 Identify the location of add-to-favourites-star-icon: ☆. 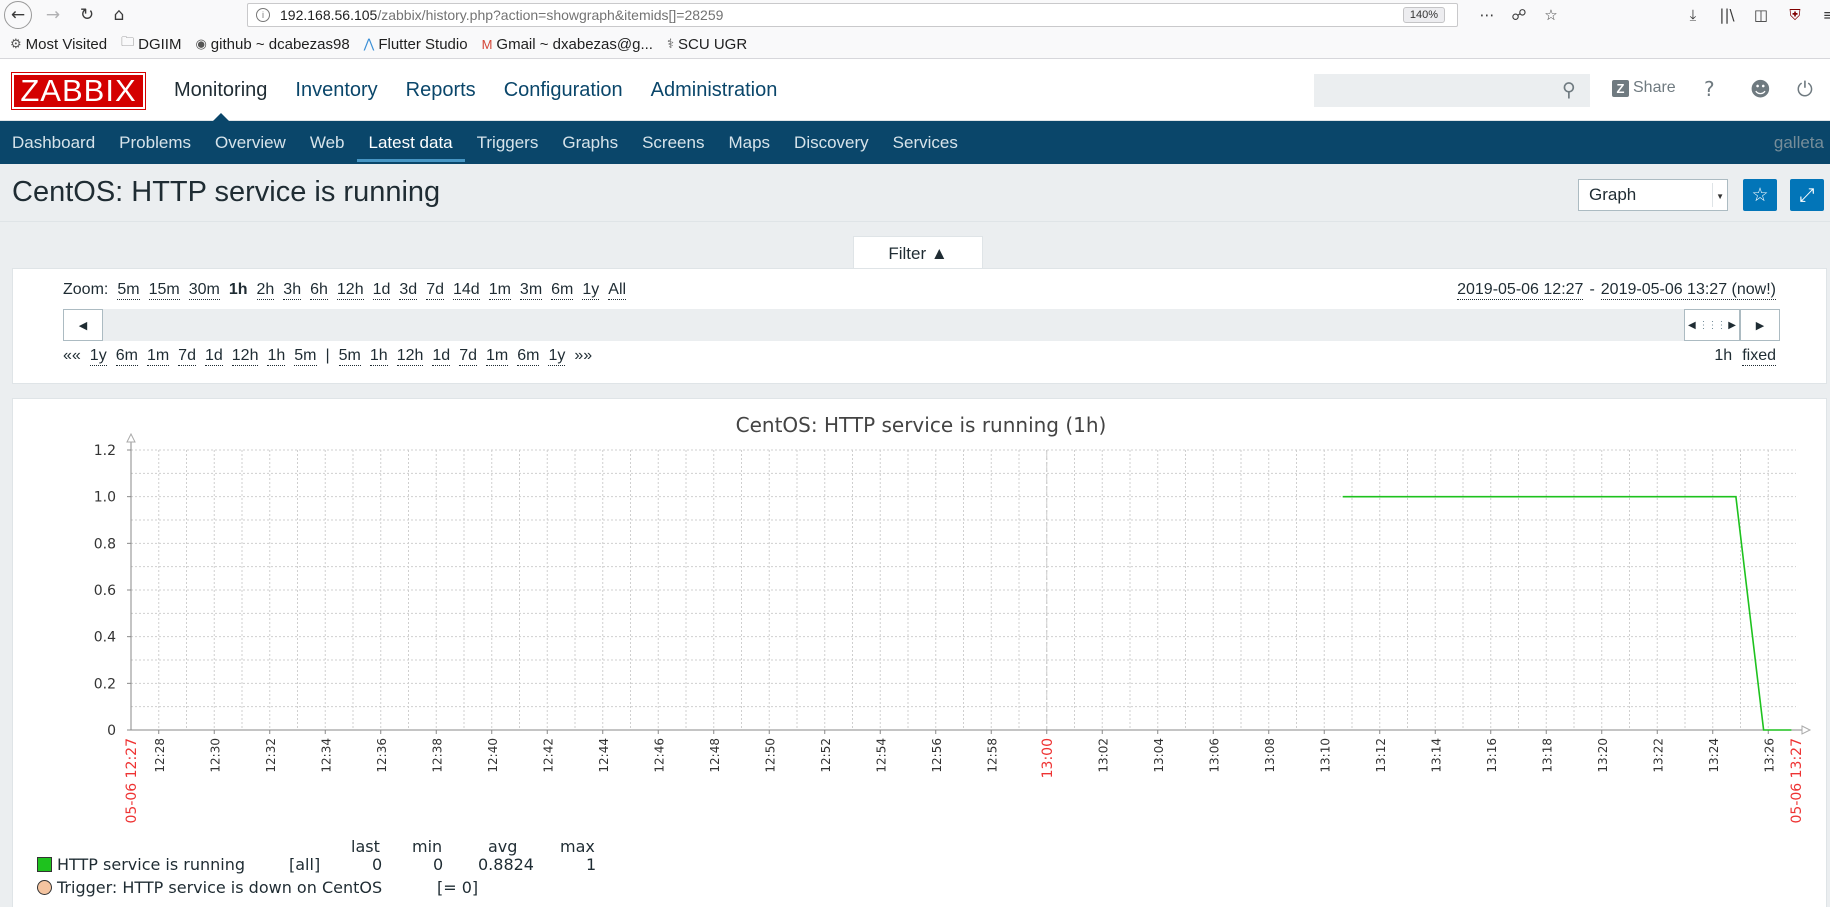
(1760, 195).